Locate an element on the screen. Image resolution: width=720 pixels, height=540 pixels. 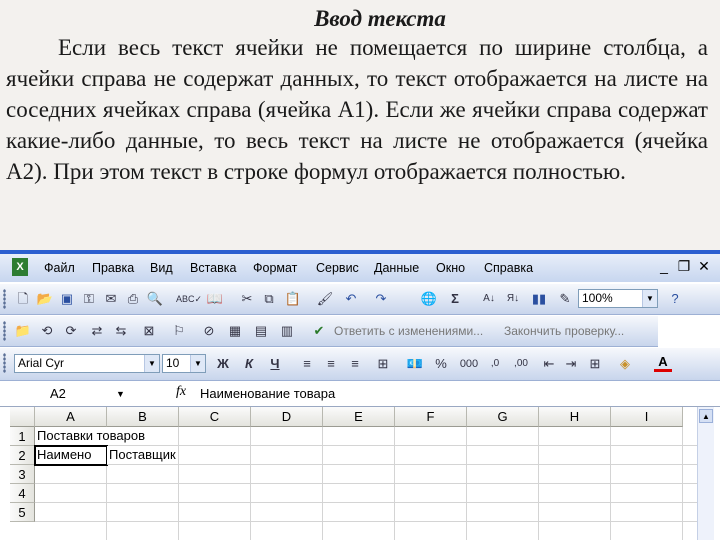
row-header: 1 is located at coordinates (22, 436).